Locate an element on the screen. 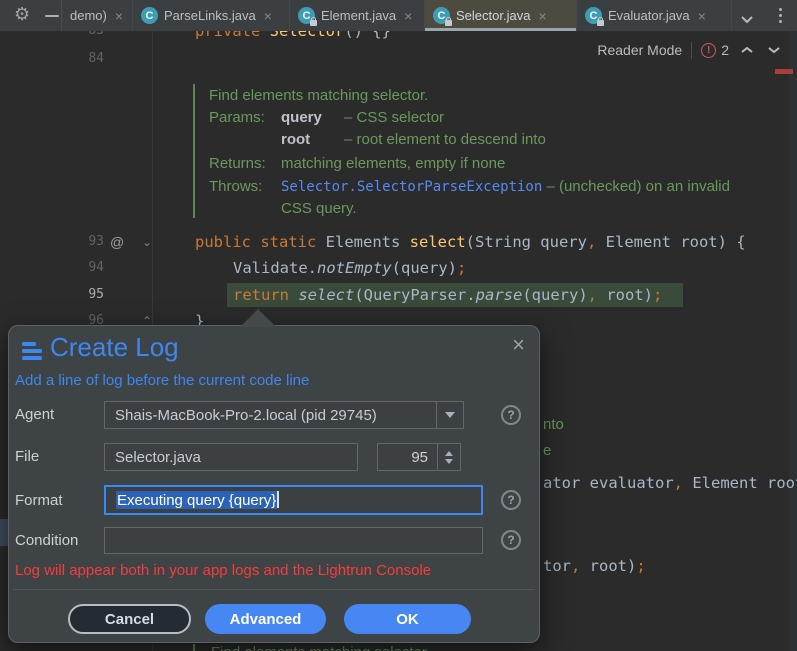 This screenshot has height=651, width=797. javadoc-returns-row: Returns: matching elements, empty if none is located at coordinates (357, 164).